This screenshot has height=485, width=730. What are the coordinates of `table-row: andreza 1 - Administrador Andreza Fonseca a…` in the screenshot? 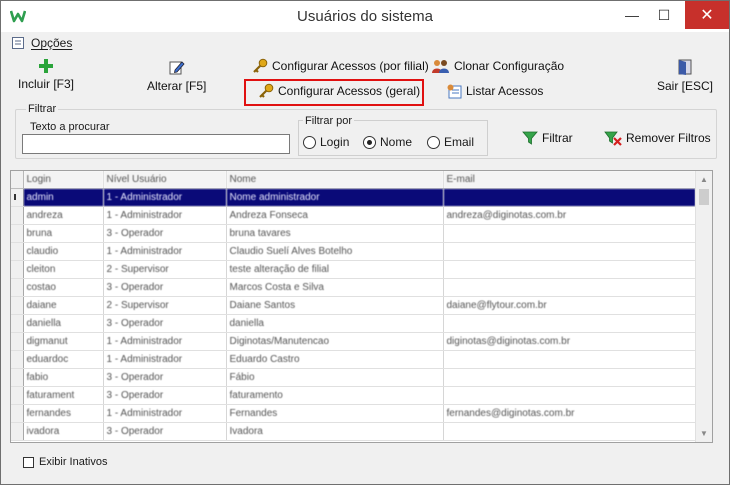 It's located at (353, 215).